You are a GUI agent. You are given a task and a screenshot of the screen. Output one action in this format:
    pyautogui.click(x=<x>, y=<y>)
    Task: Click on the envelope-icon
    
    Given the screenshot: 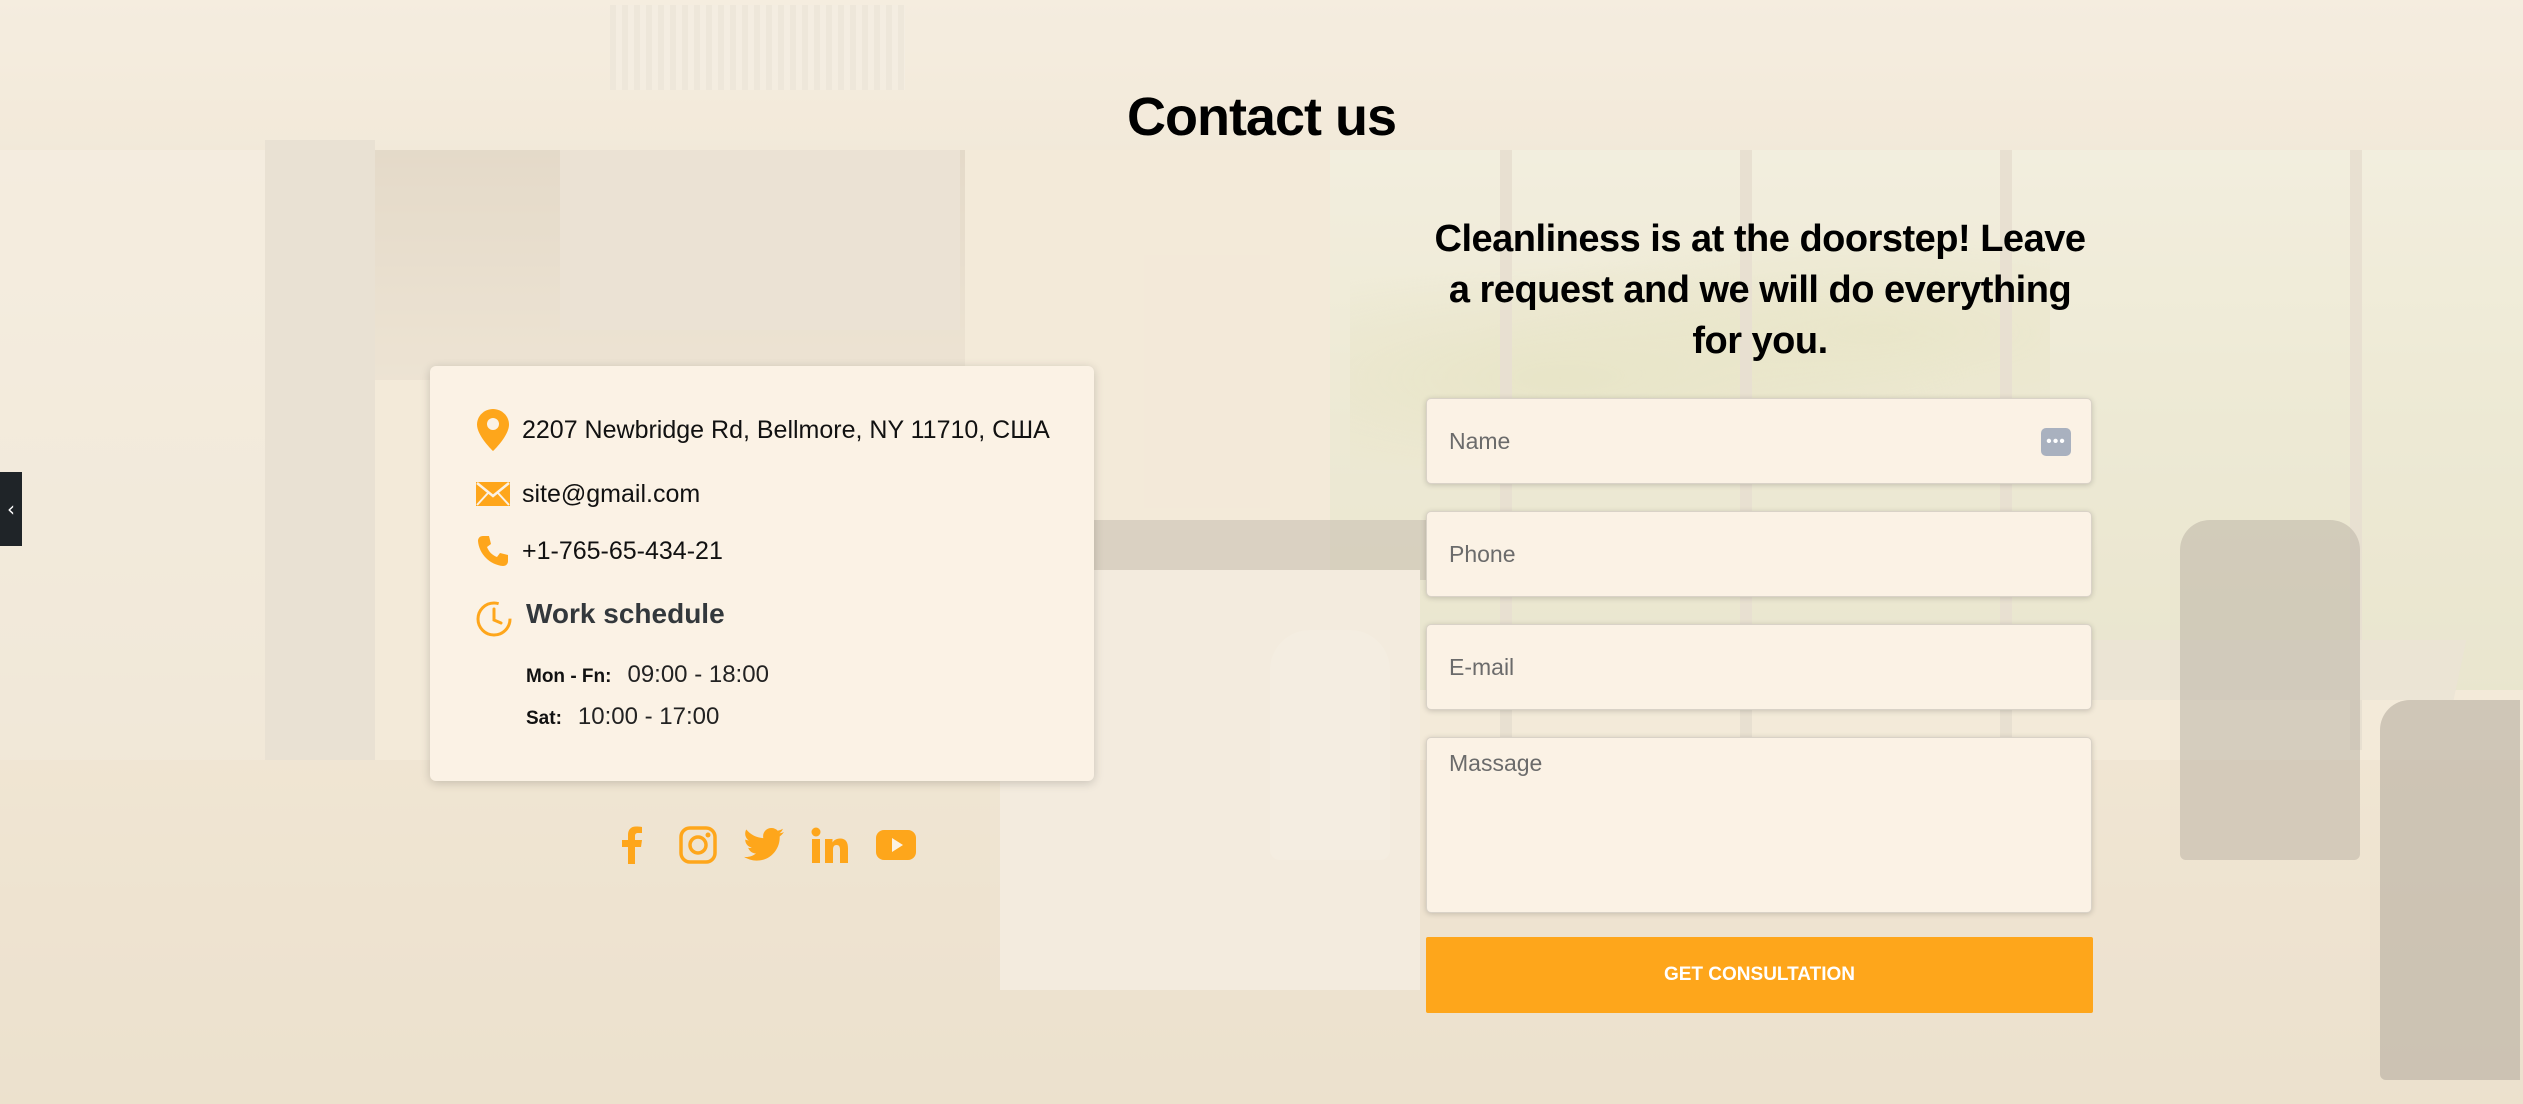 What is the action you would take?
    pyautogui.click(x=493, y=494)
    